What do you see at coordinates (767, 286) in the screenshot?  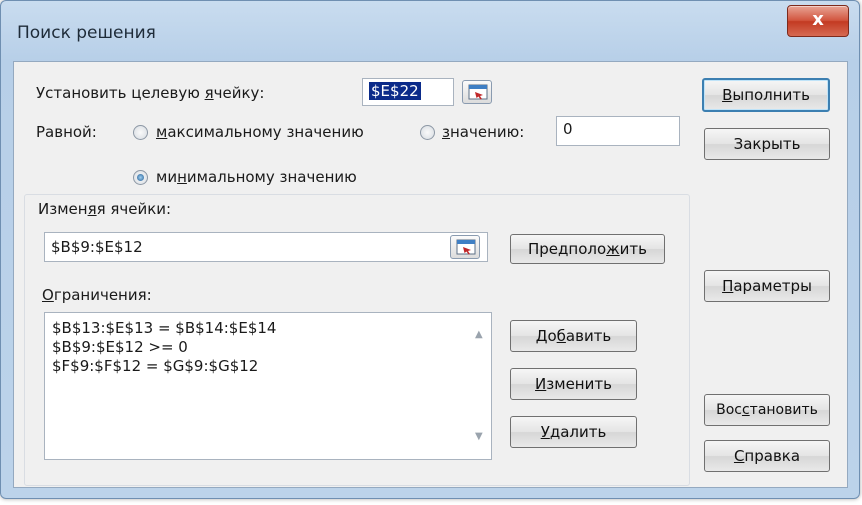 I see `options-button: Параметры` at bounding box center [767, 286].